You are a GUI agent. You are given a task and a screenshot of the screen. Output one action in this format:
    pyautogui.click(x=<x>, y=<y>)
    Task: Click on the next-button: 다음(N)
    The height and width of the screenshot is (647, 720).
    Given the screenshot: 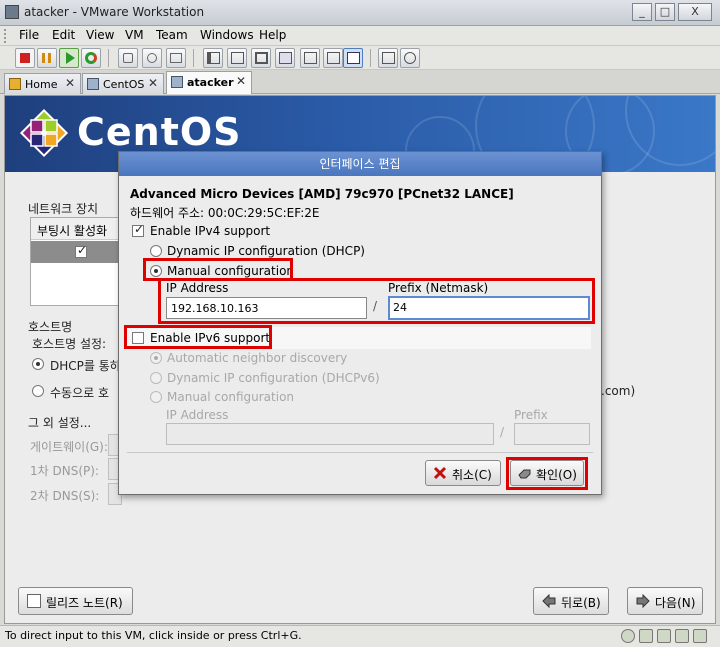 What is the action you would take?
    pyautogui.click(x=665, y=601)
    